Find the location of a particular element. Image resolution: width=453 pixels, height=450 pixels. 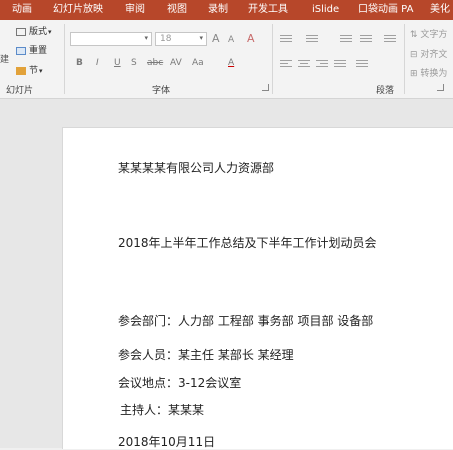

company-line: 某某某某有限公司人力资源部 is located at coordinates (196, 167).